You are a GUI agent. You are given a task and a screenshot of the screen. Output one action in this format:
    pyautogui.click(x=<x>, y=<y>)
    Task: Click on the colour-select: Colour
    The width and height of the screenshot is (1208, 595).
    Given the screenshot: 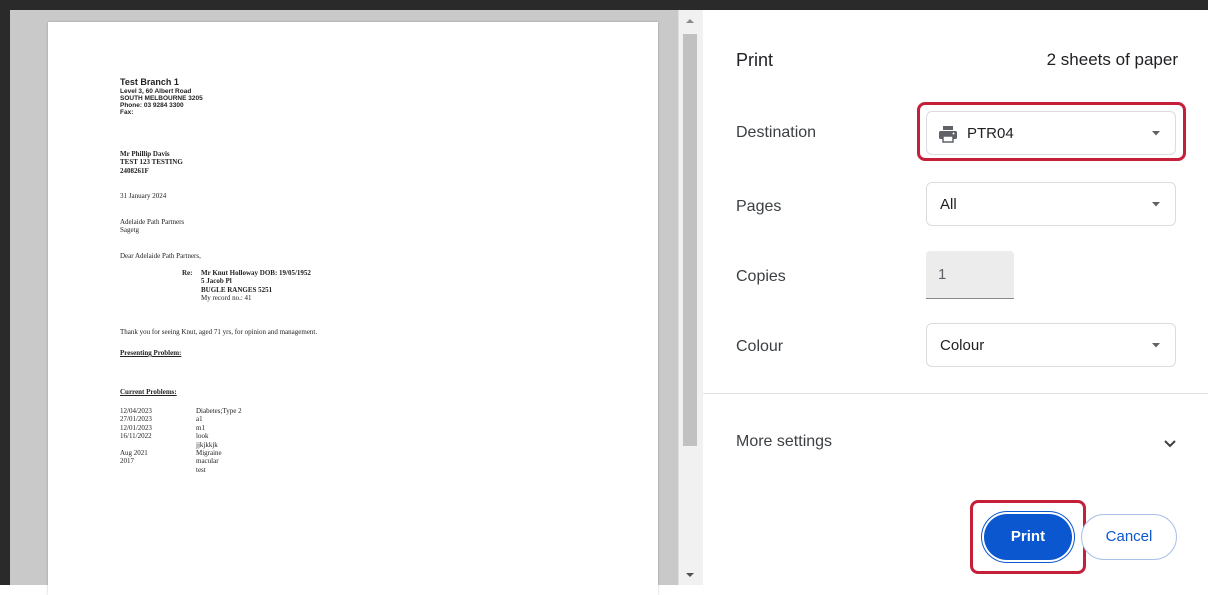 What is the action you would take?
    pyautogui.click(x=1051, y=345)
    